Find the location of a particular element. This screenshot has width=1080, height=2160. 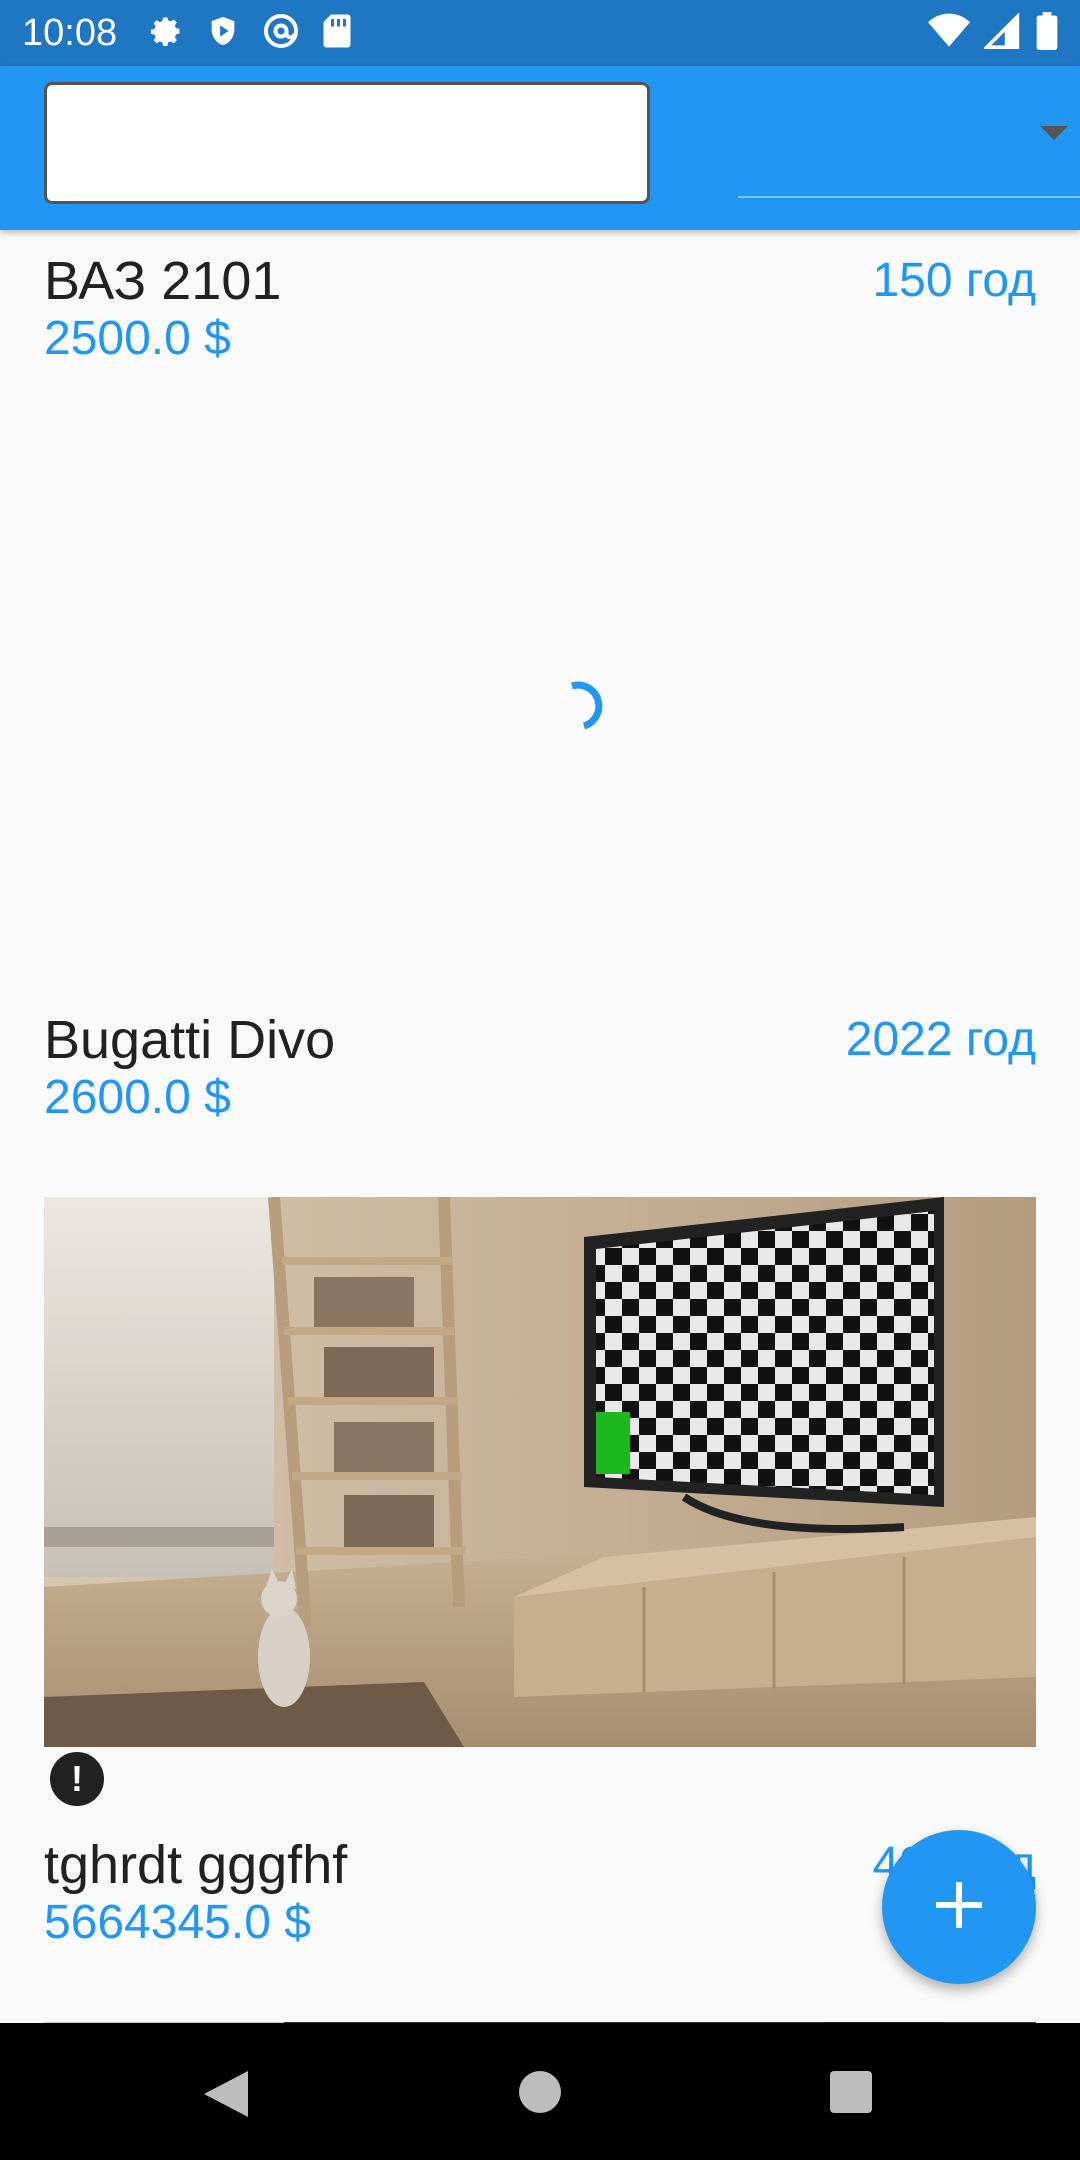

settings-icon is located at coordinates (166, 33).